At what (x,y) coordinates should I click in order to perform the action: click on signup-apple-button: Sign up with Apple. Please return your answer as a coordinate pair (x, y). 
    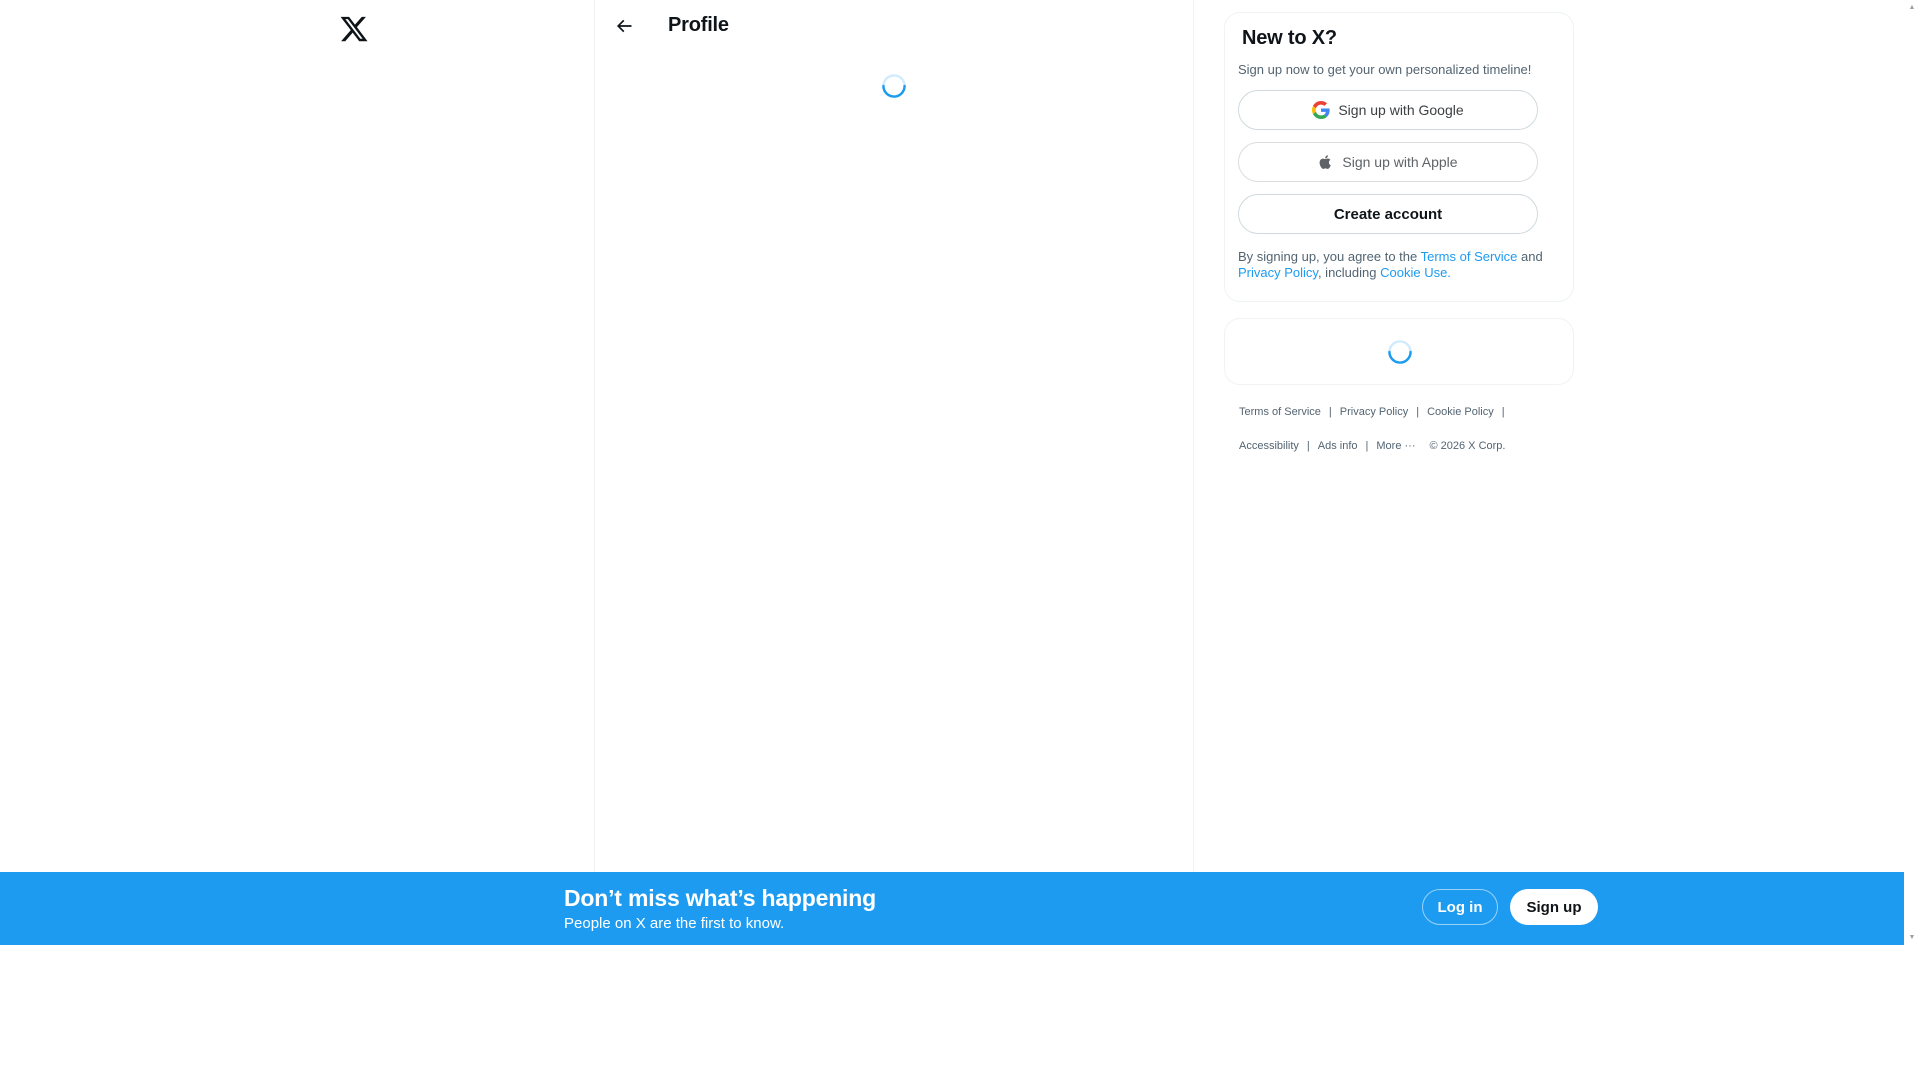
    Looking at the image, I should click on (1388, 162).